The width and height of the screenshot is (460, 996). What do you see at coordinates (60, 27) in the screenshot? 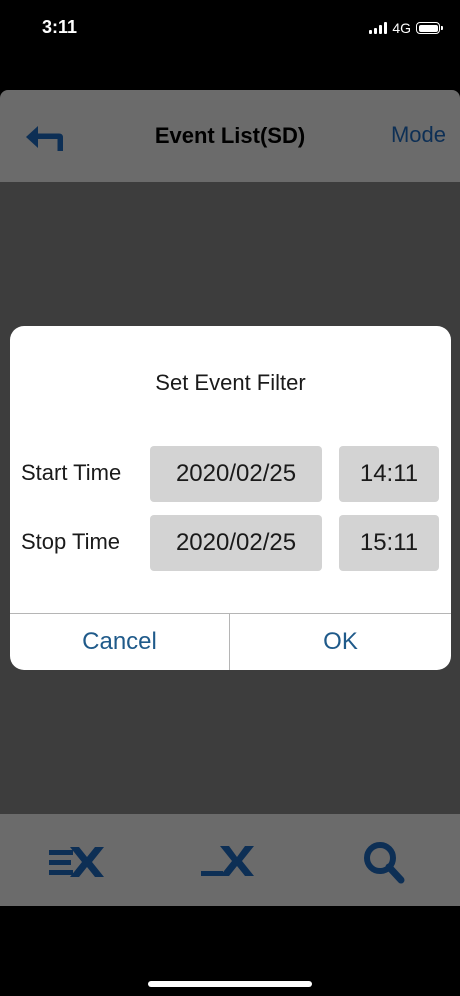
I see `status-time: 3:11` at bounding box center [60, 27].